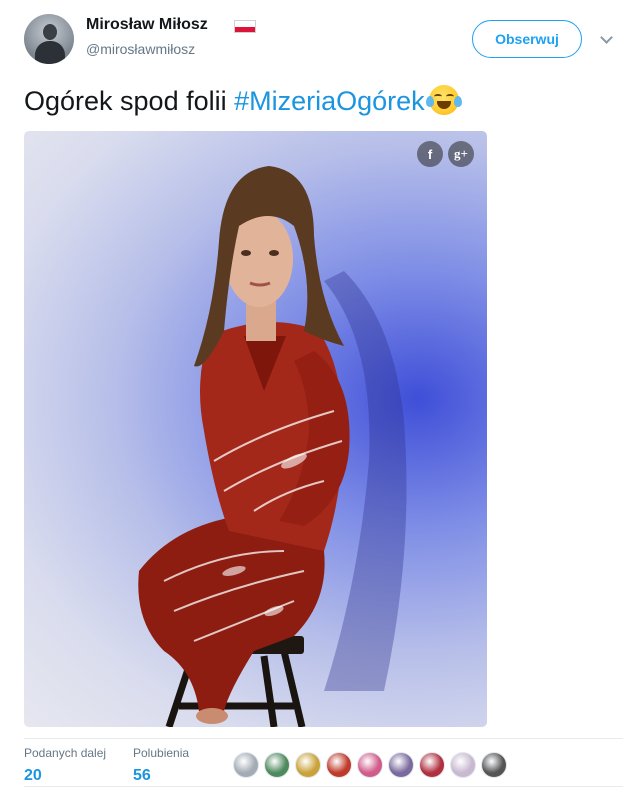  I want to click on likes-count: 56, so click(142, 775).